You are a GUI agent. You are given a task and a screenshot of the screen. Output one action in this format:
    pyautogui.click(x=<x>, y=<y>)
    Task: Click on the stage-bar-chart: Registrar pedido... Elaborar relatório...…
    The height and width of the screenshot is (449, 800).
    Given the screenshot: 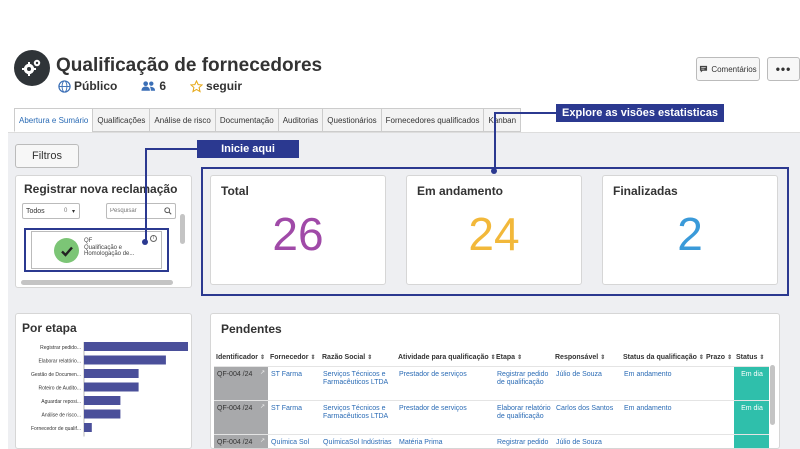 What is the action you would take?
    pyautogui.click(x=109, y=389)
    